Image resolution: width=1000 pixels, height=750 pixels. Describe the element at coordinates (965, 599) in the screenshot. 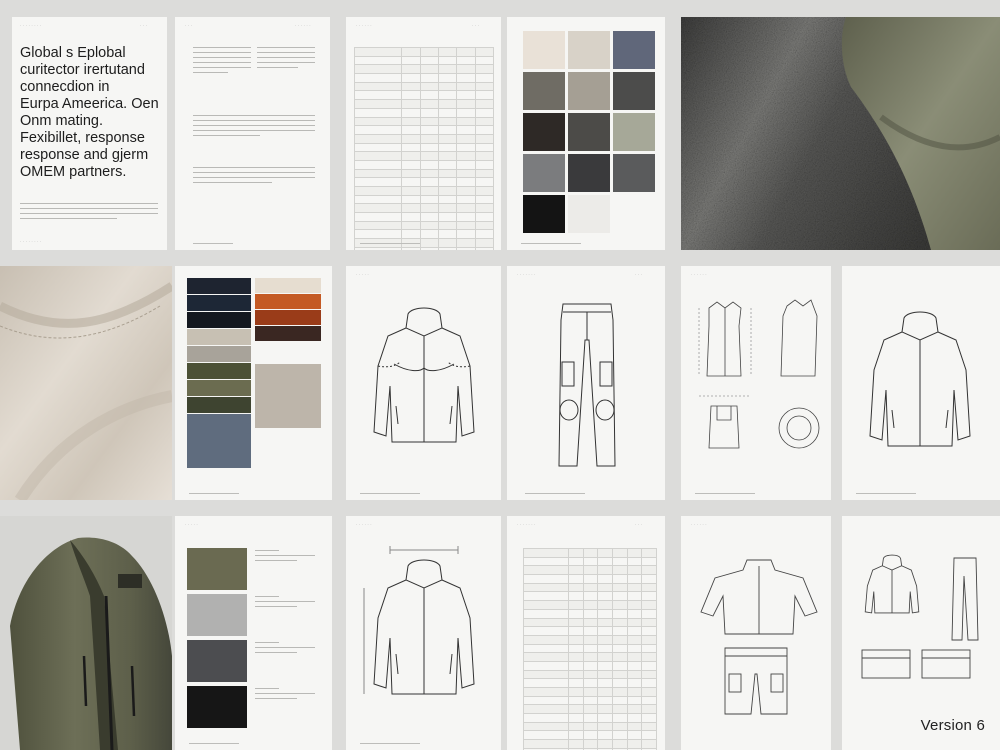

I see `pants-sketch-icon` at that location.